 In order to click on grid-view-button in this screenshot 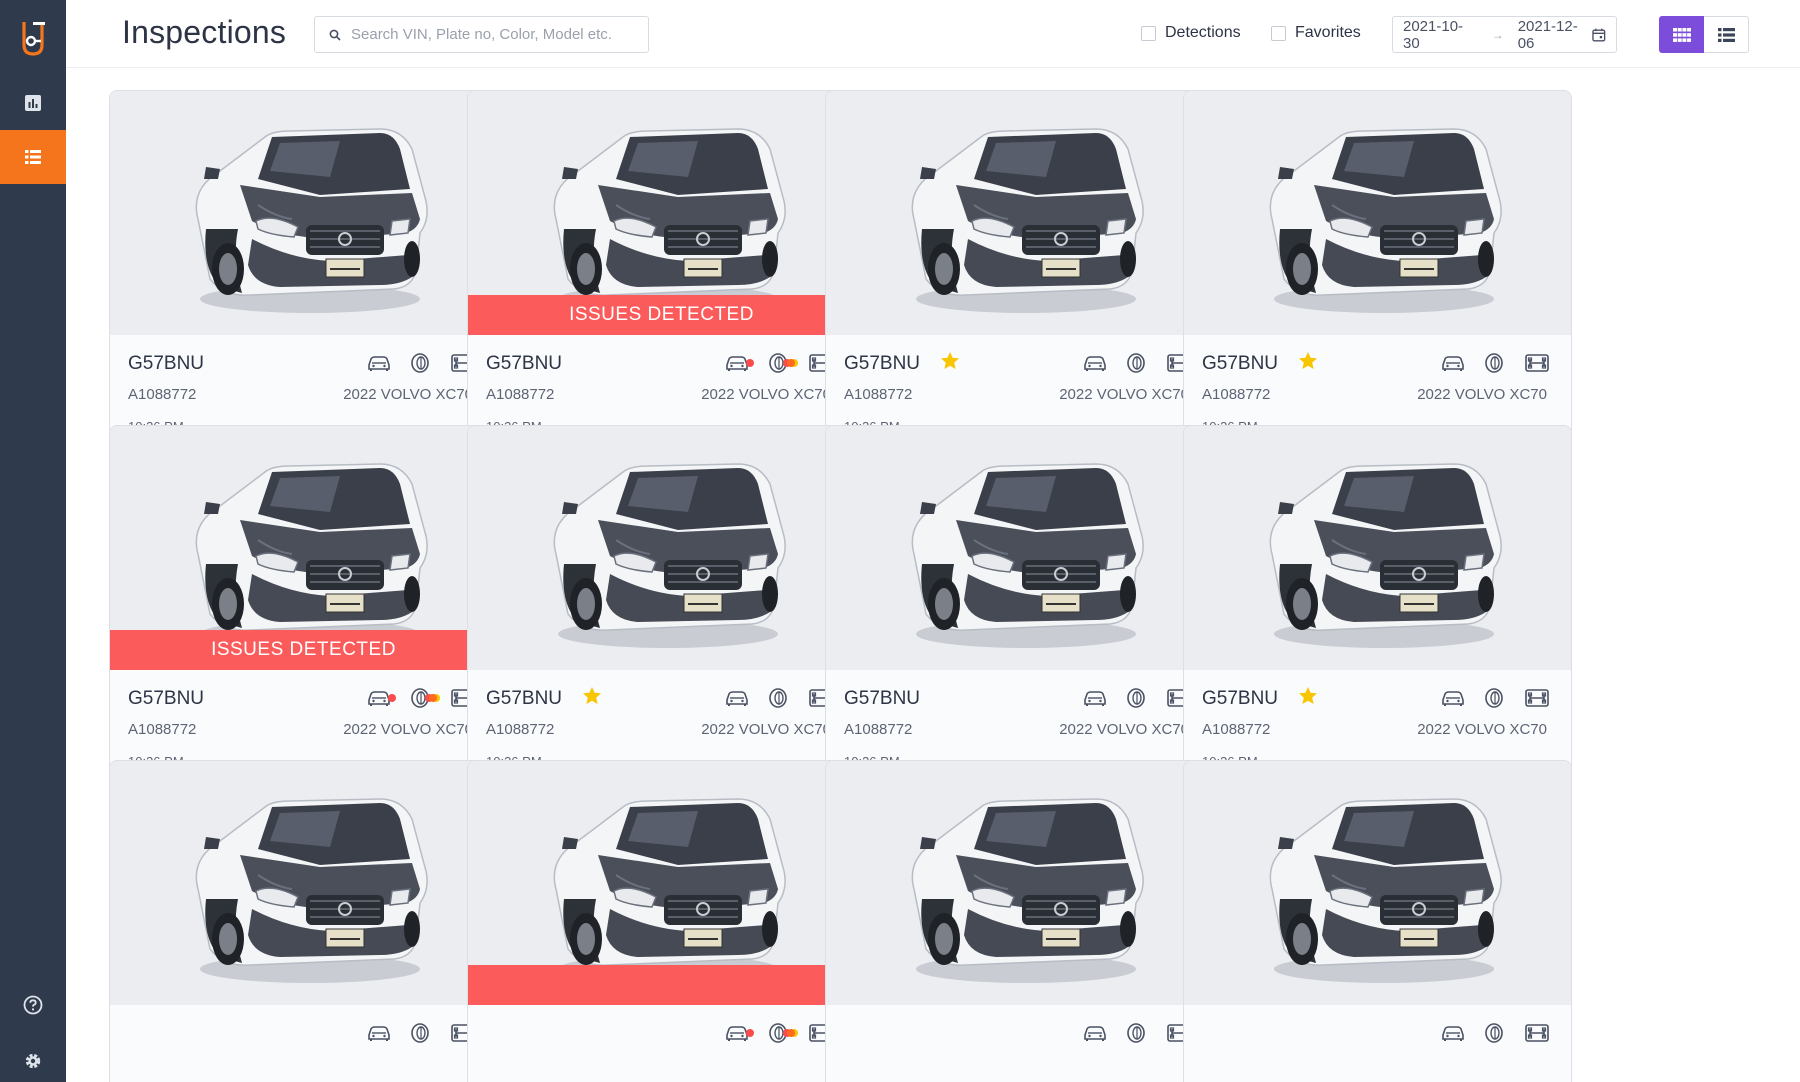, I will do `click(1681, 34)`.